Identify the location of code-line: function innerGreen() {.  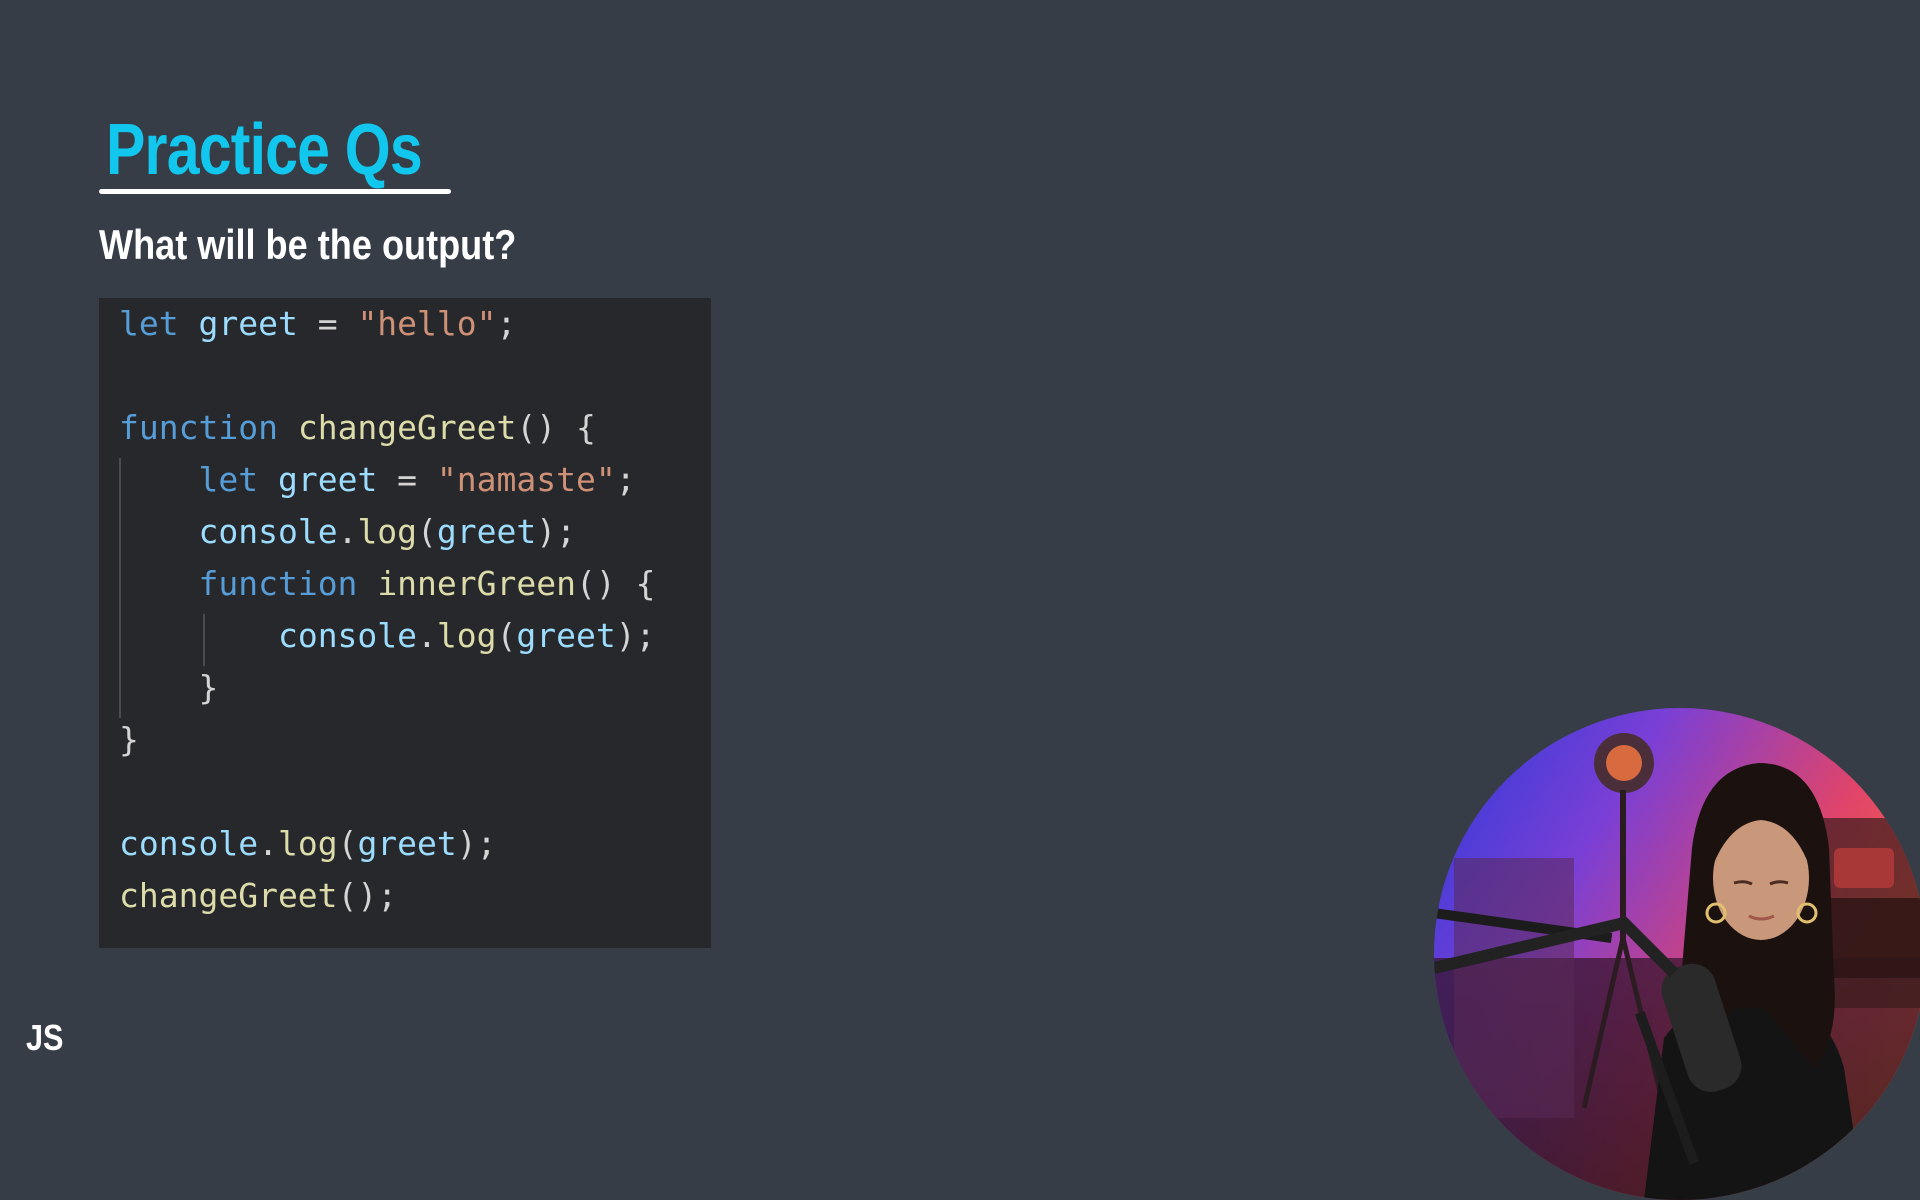
(387, 584).